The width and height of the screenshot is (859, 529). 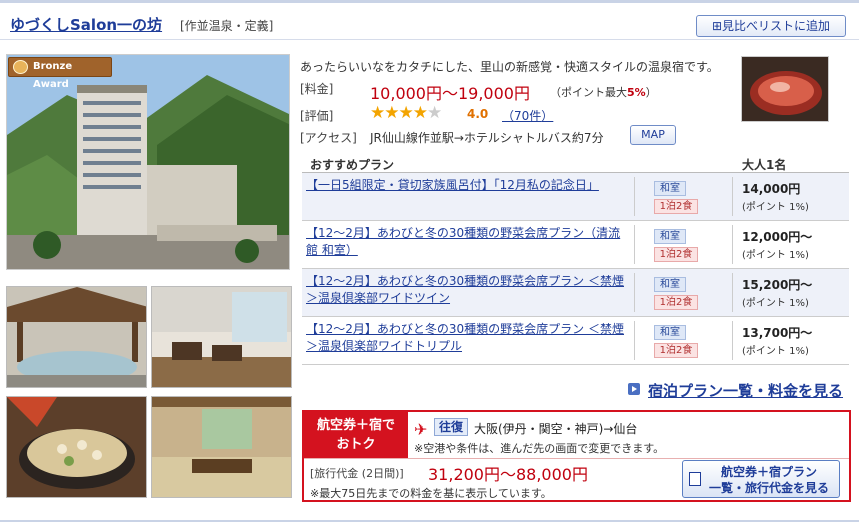 I want to click on food-photo, so click(x=785, y=89).